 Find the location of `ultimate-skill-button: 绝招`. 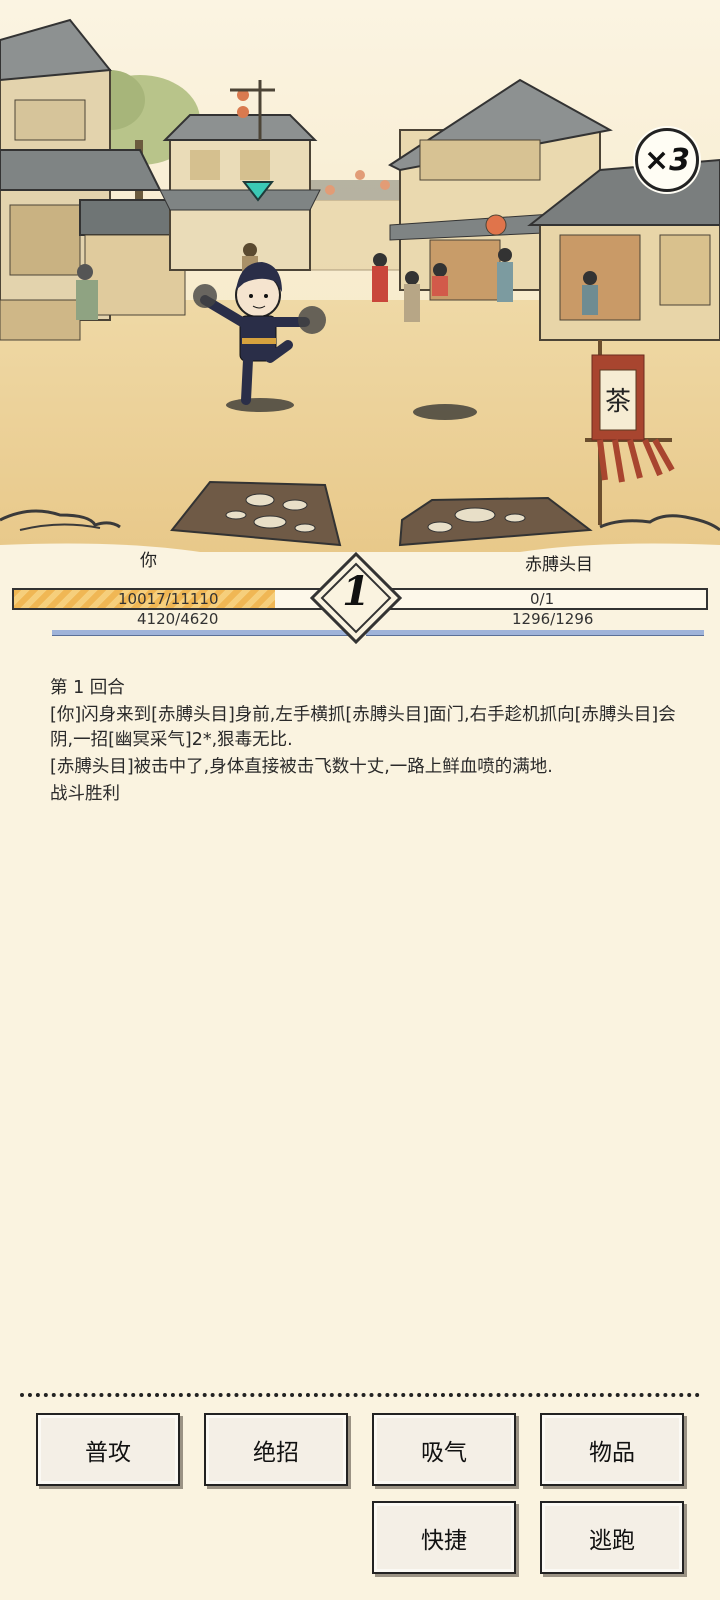

ultimate-skill-button: 绝招 is located at coordinates (276, 1449).